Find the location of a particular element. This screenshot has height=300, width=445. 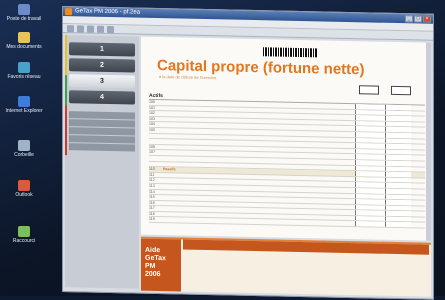

browser-icon is located at coordinates (24, 101).